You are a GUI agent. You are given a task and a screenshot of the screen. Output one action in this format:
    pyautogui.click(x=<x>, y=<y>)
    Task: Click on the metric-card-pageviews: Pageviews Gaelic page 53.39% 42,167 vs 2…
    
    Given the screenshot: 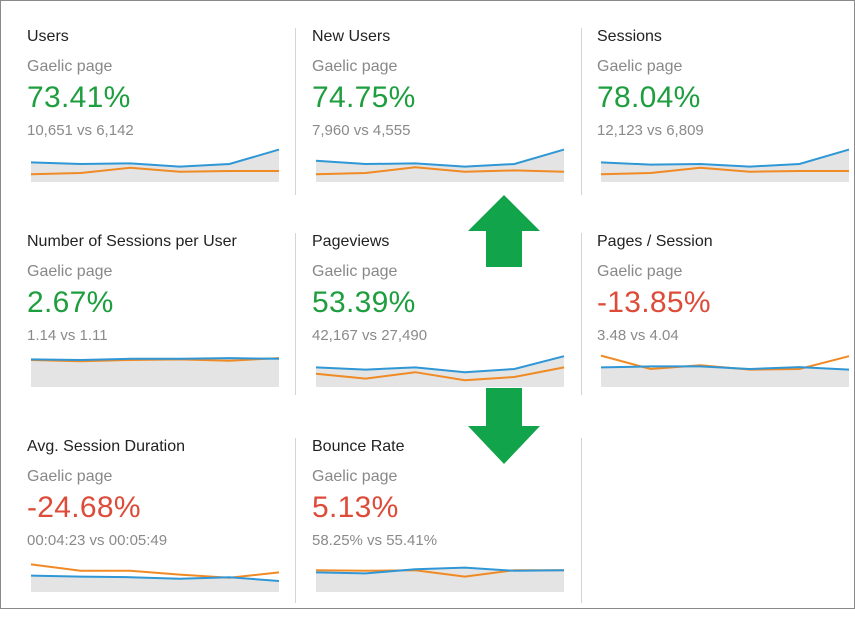 What is the action you would take?
    pyautogui.click(x=447, y=330)
    